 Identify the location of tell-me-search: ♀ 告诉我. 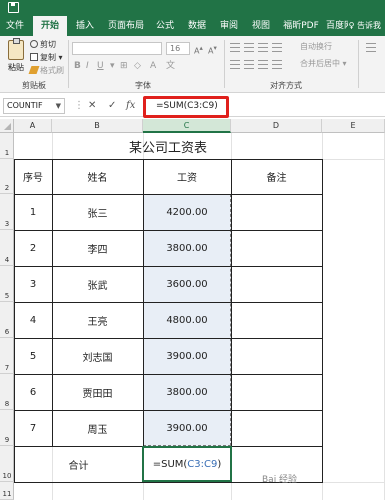
(365, 26).